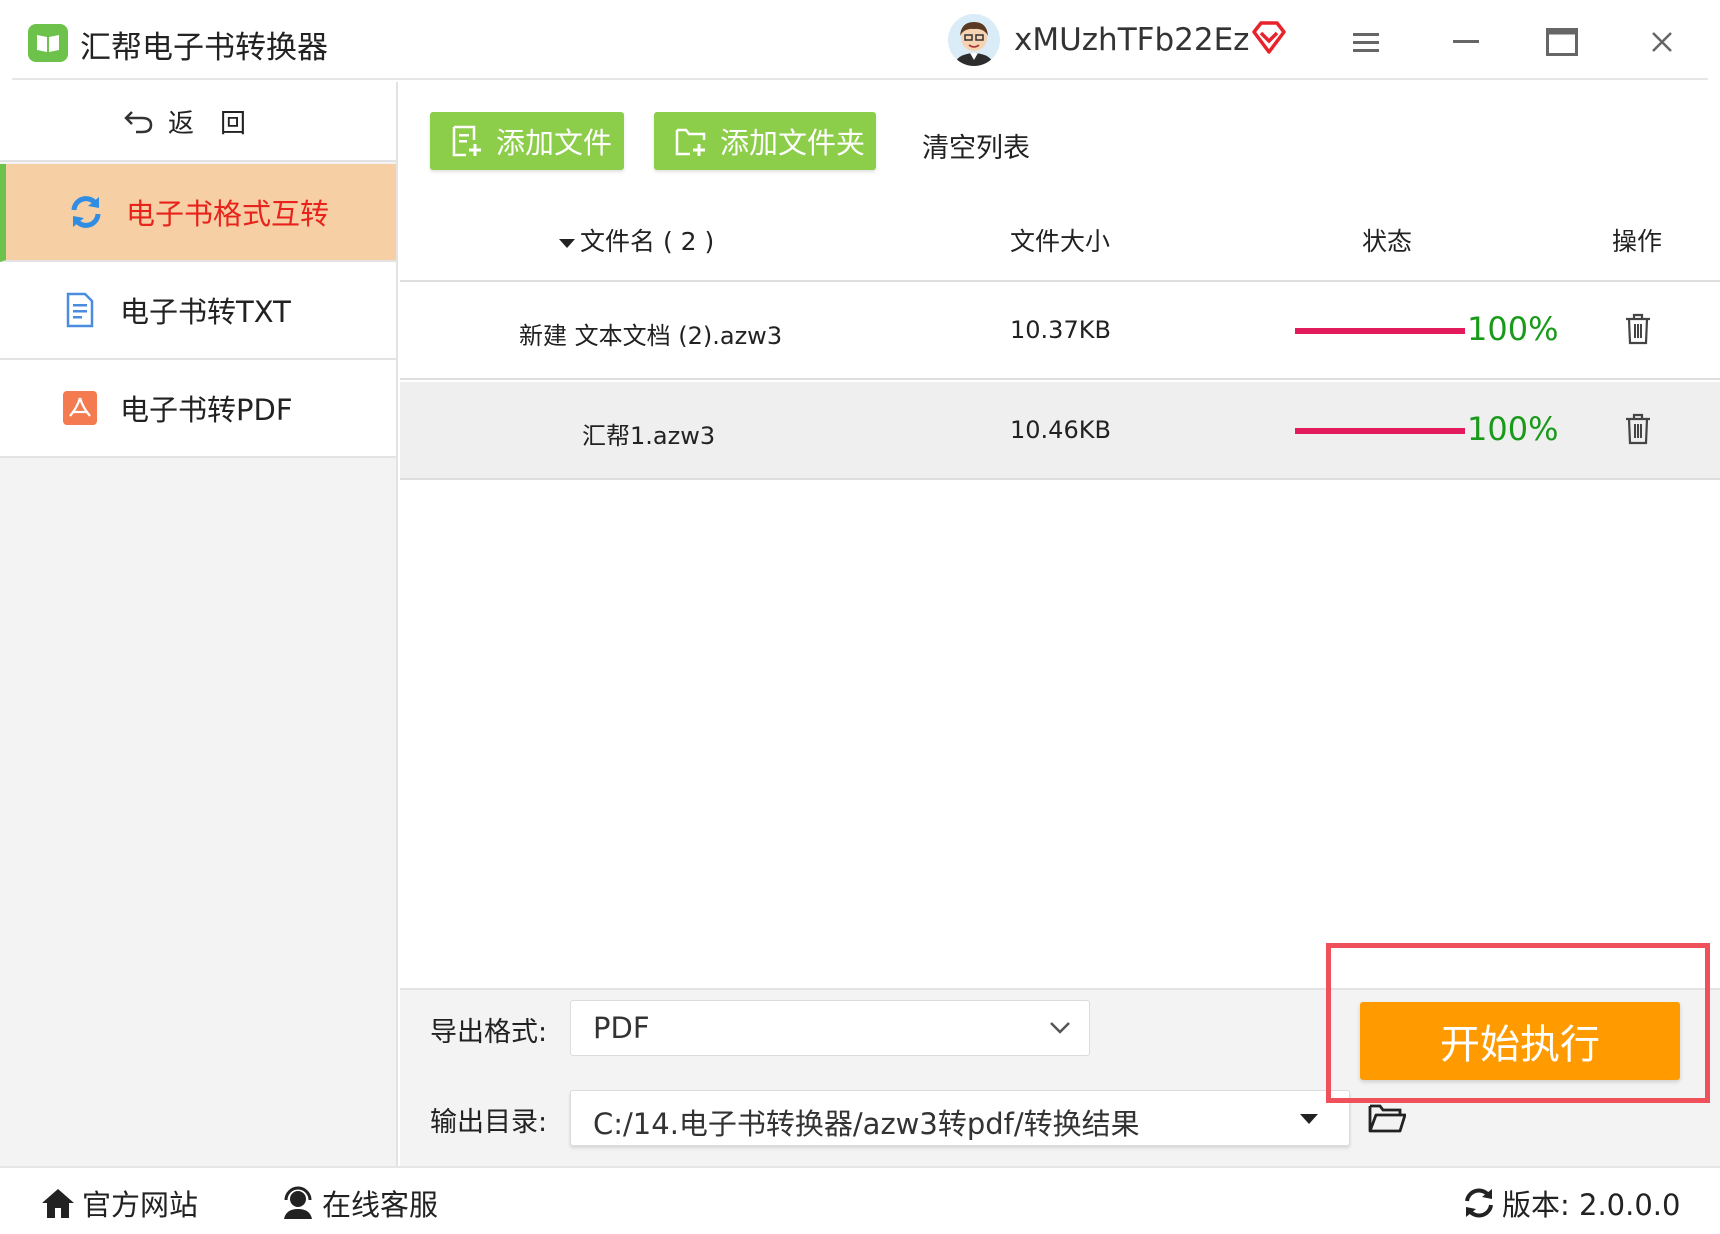 The height and width of the screenshot is (1234, 1720). I want to click on add-file-button: 添加文件, so click(527, 141).